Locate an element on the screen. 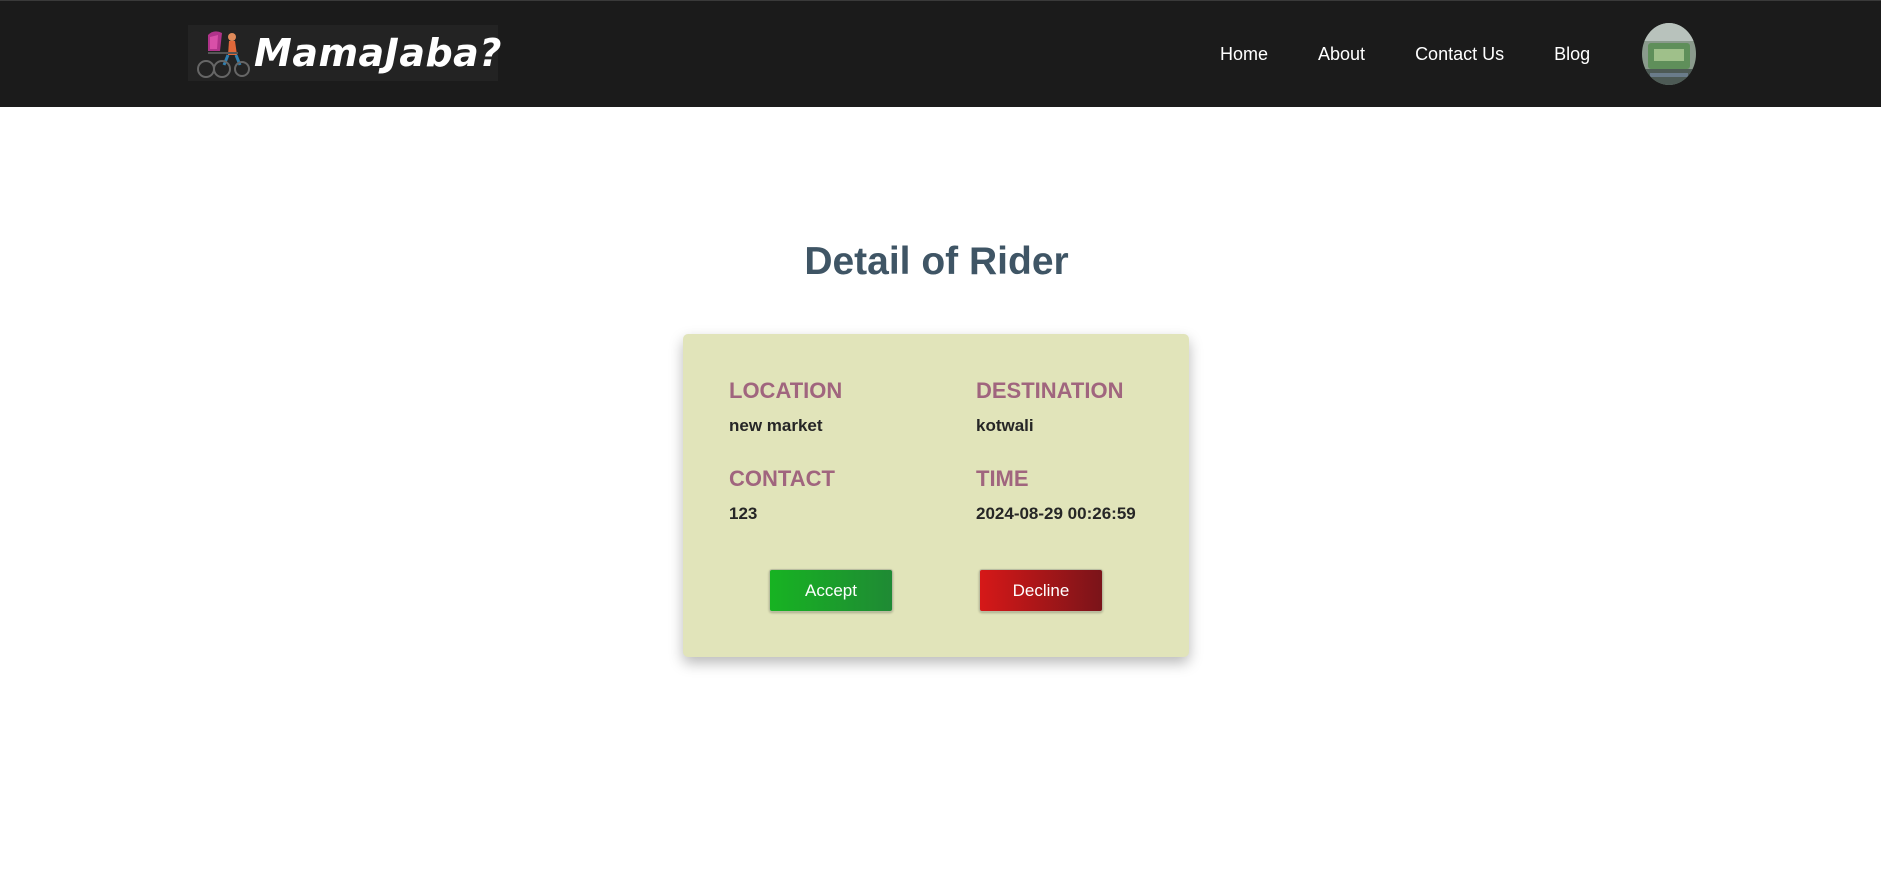  contact-label: CONTACT is located at coordinates (782, 478).